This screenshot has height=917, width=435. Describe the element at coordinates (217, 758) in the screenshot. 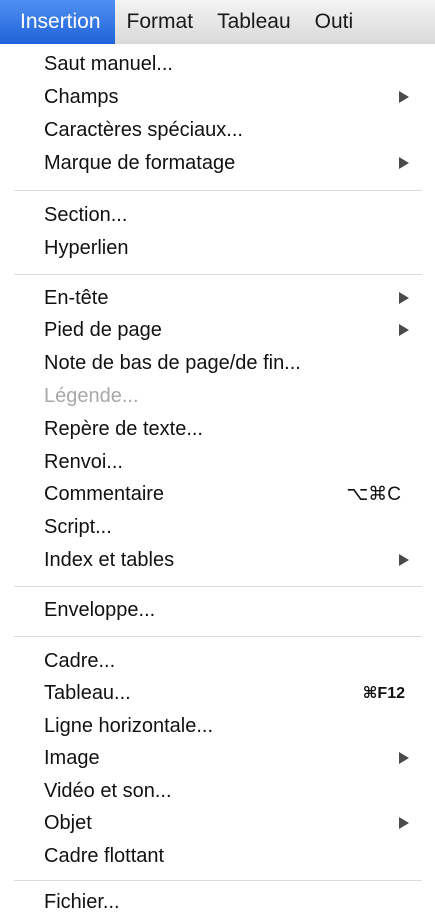

I see `menu-item-image: Image` at that location.